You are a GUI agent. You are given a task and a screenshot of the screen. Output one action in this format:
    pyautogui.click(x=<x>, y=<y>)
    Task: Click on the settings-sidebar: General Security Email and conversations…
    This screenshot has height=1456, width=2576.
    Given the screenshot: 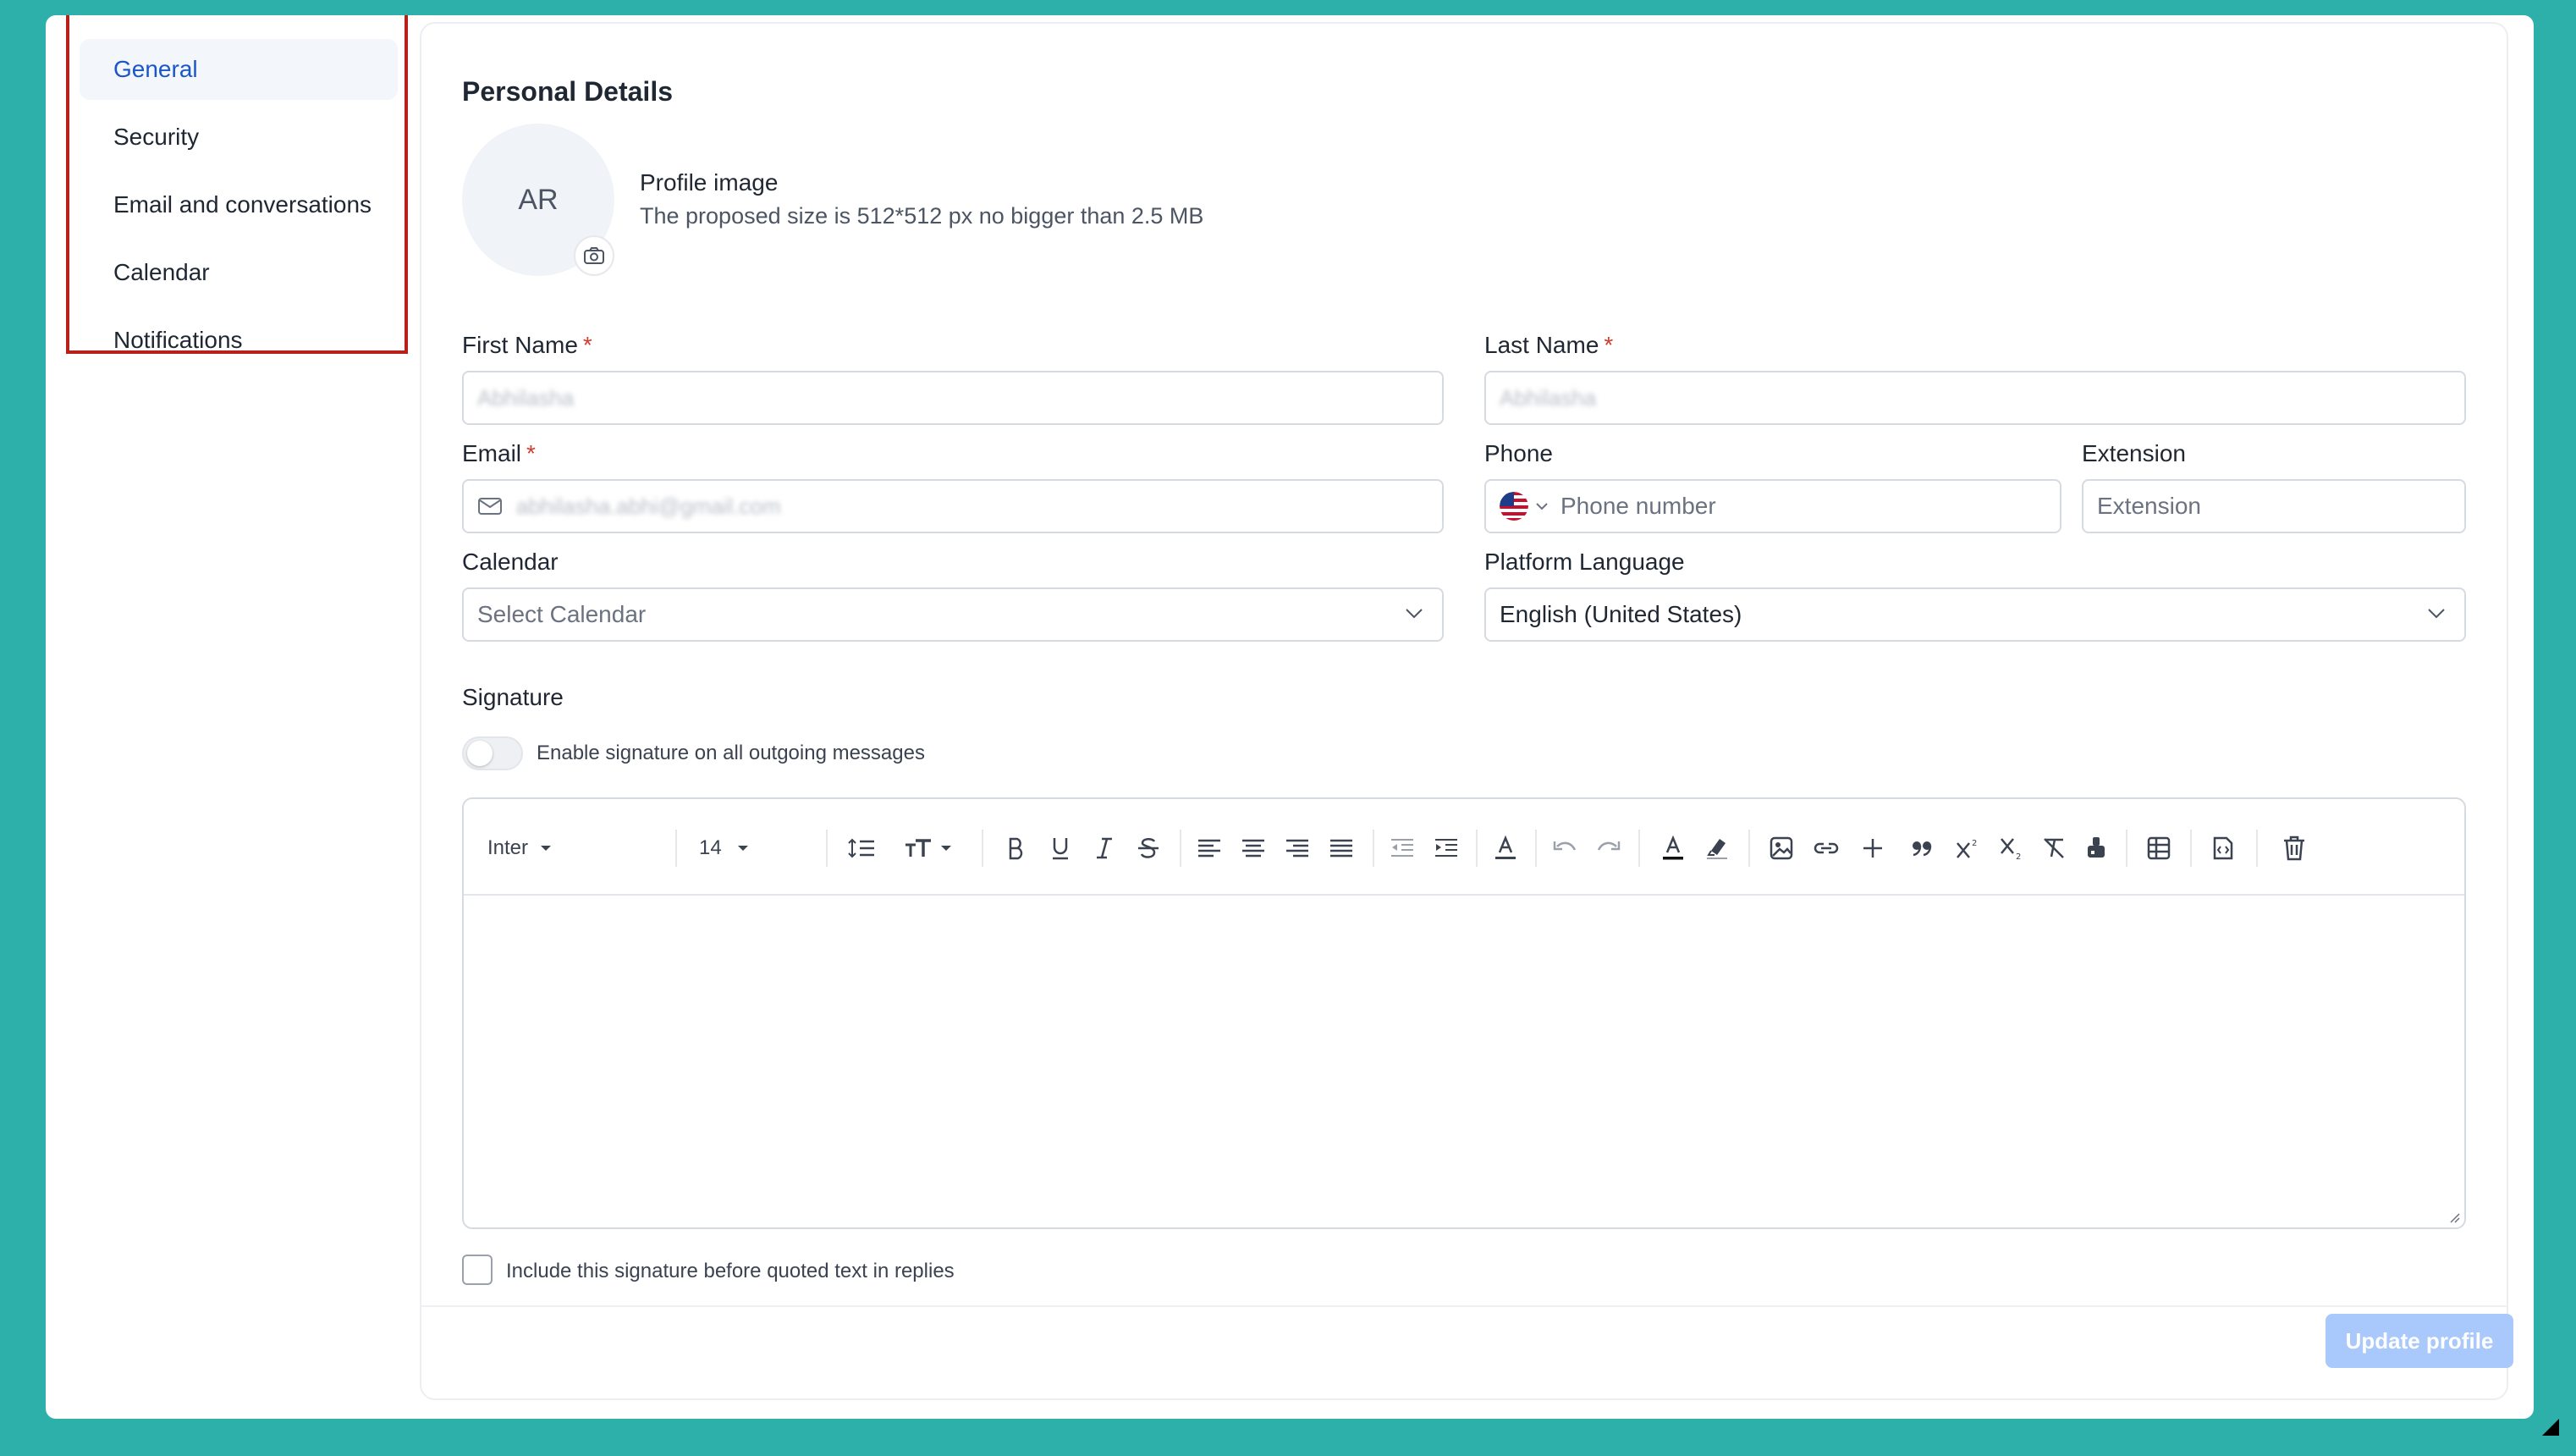 What is the action you would take?
    pyautogui.click(x=237, y=184)
    